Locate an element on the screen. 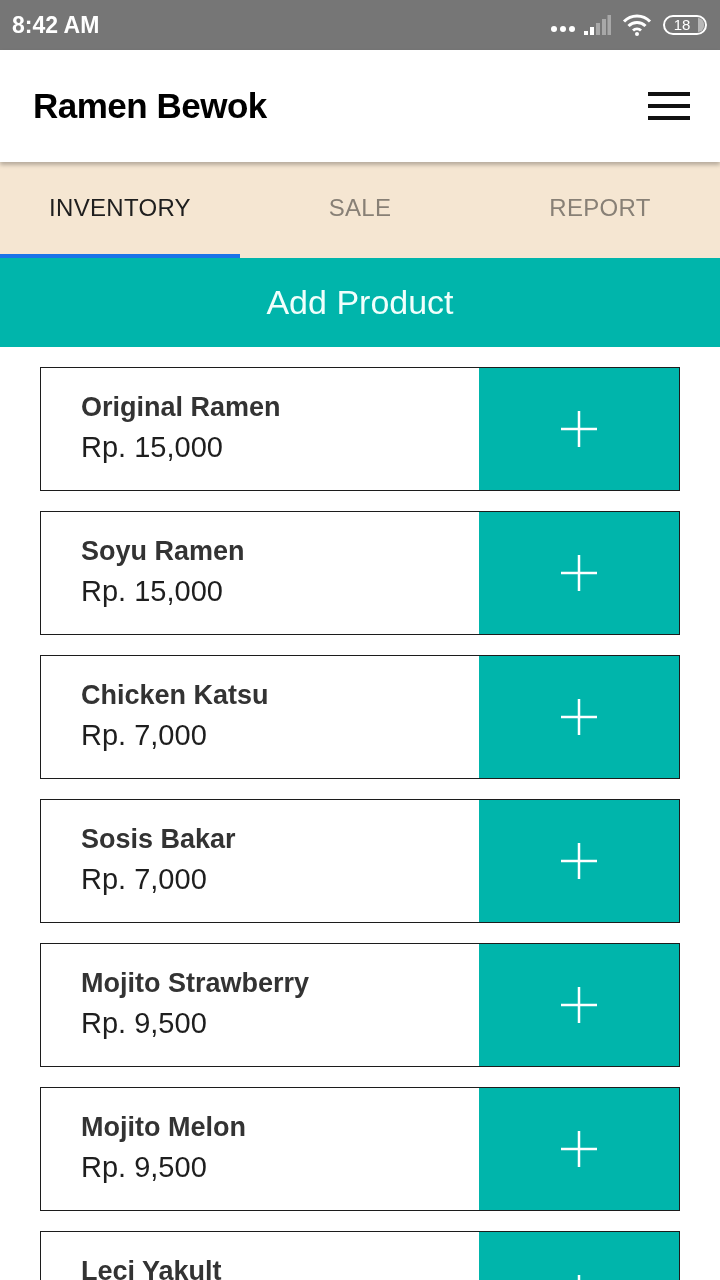  dots-icon is located at coordinates (563, 29).